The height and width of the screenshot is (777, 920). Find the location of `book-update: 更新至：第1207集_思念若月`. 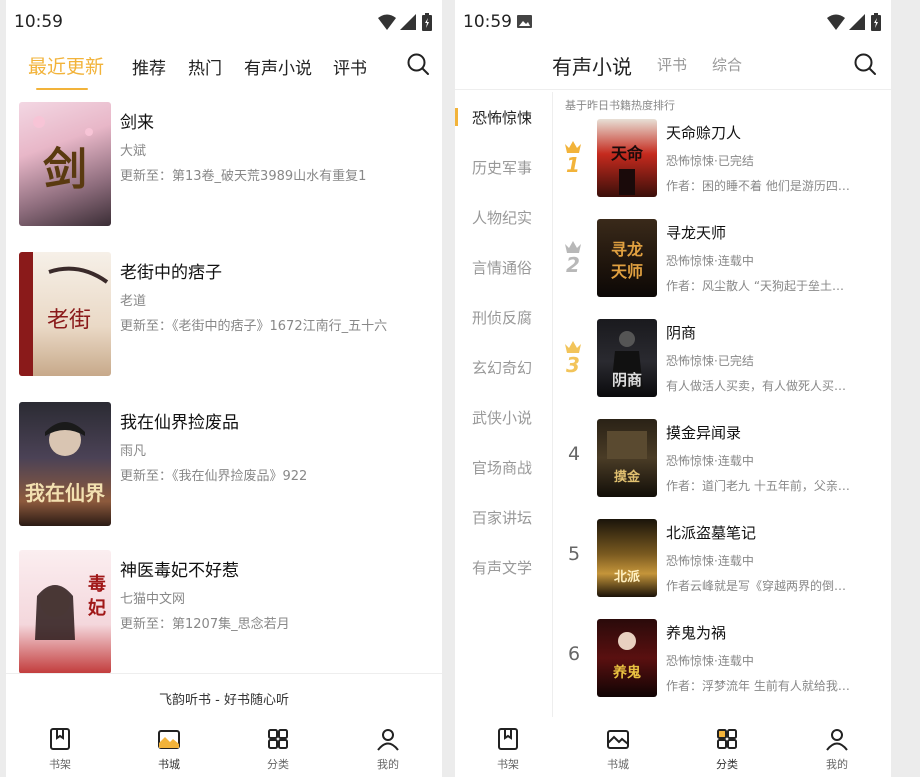

book-update: 更新至：第1207集_思念若月 is located at coordinates (205, 624).